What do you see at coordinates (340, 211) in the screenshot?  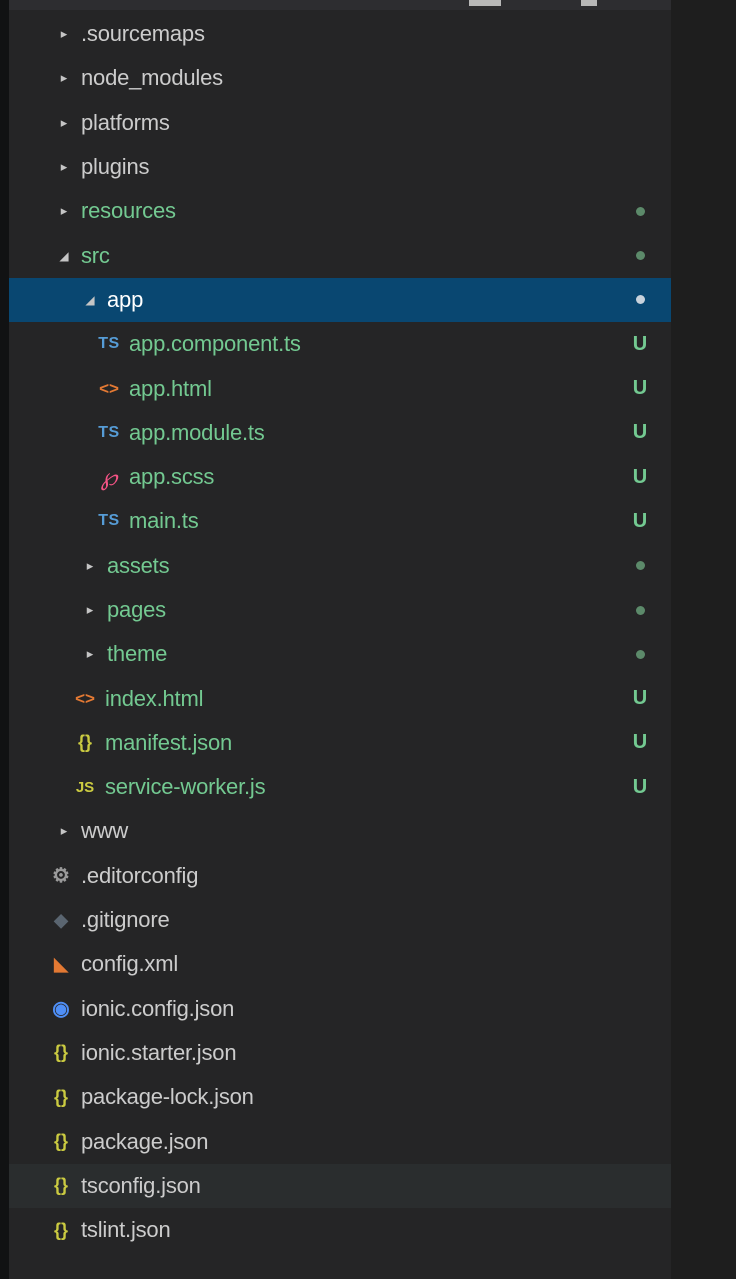 I see `folder-resources: ▸ resources` at bounding box center [340, 211].